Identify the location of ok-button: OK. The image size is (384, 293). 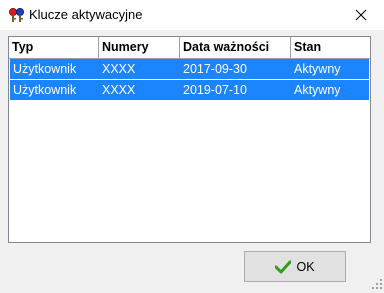
(295, 266).